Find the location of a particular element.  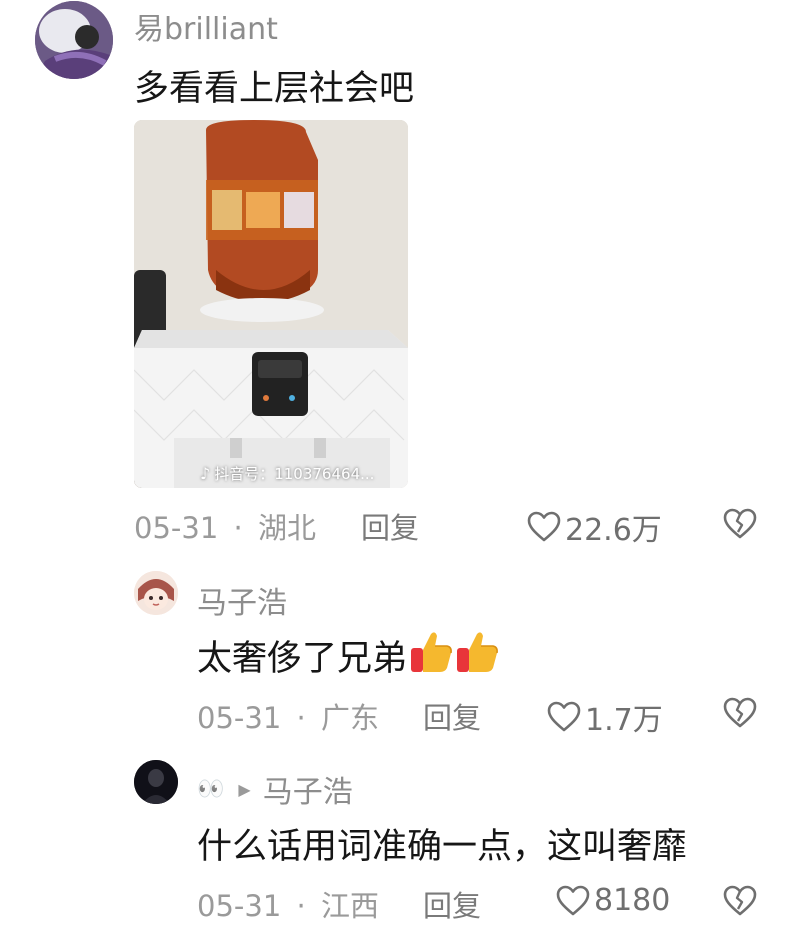

reply-arrow-icon: ▶ is located at coordinates (244, 789).